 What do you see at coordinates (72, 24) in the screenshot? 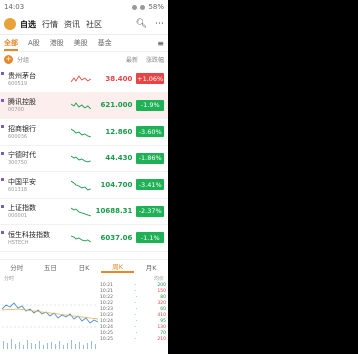
I see `top-nav-2: 资讯` at bounding box center [72, 24].